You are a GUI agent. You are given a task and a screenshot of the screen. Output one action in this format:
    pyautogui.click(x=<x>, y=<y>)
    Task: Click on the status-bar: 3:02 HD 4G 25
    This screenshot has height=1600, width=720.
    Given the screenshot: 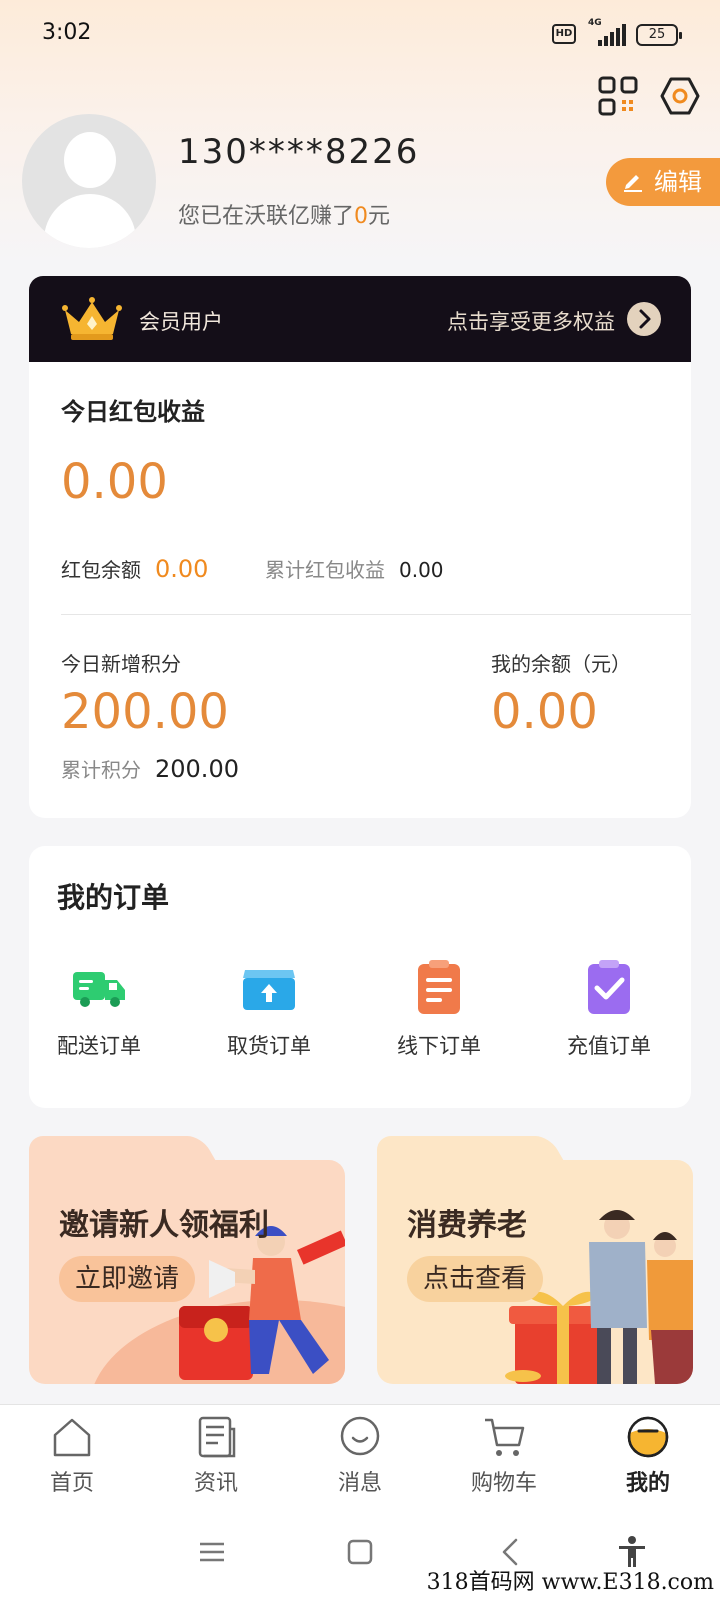 What is the action you would take?
    pyautogui.click(x=360, y=35)
    